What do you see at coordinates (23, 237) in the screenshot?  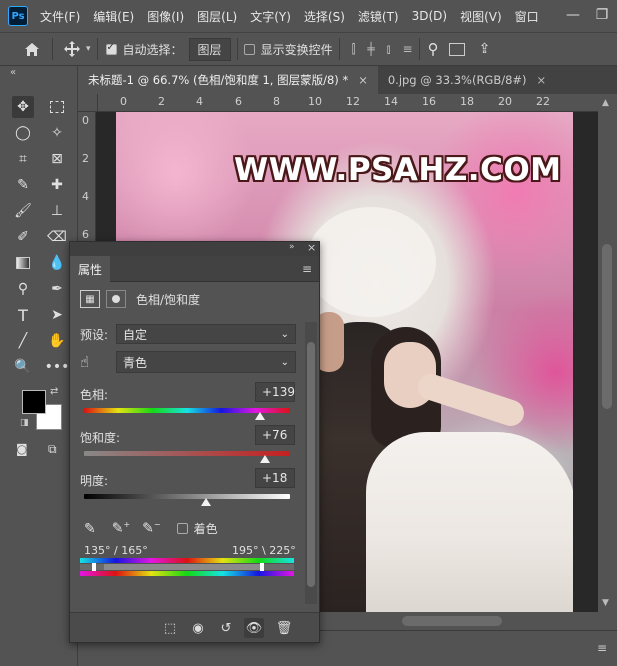 I see `history-brush-icon: ✐` at bounding box center [23, 237].